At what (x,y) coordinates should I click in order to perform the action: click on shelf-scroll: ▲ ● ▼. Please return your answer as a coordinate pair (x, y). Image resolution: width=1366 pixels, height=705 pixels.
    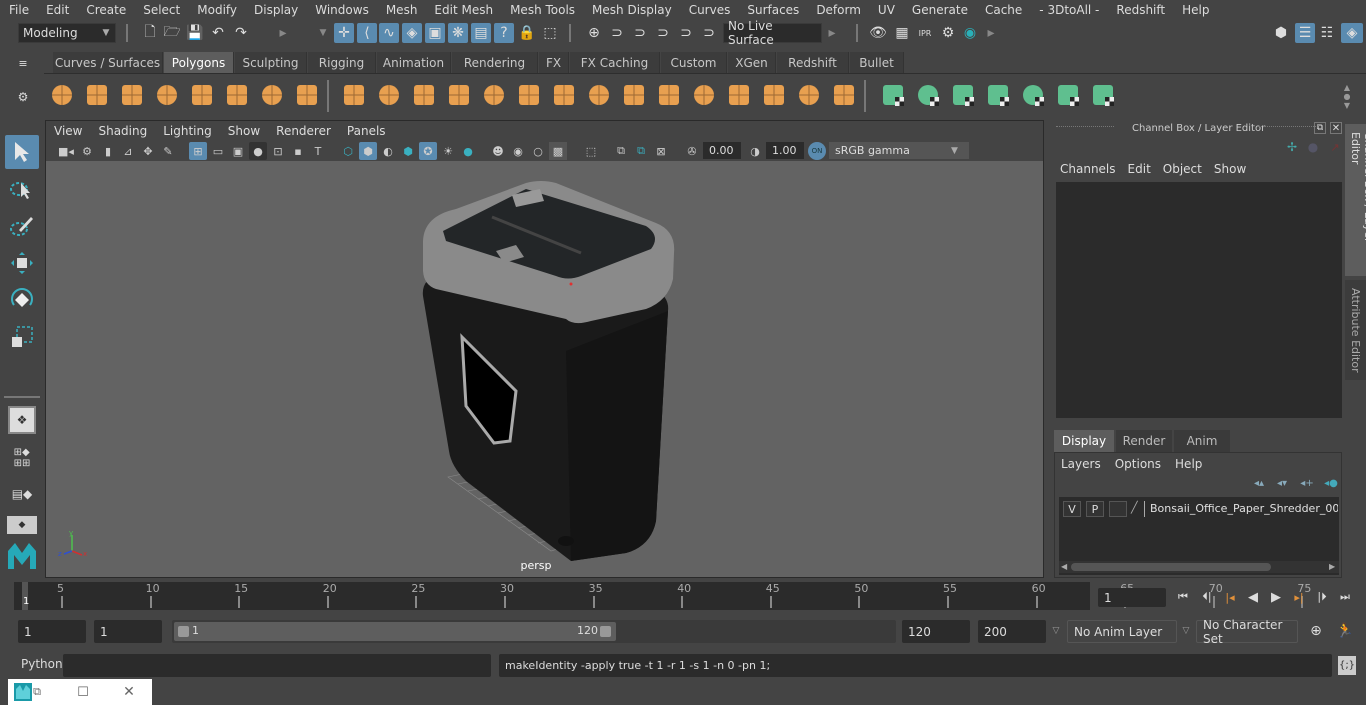
    Looking at the image, I should click on (1347, 96).